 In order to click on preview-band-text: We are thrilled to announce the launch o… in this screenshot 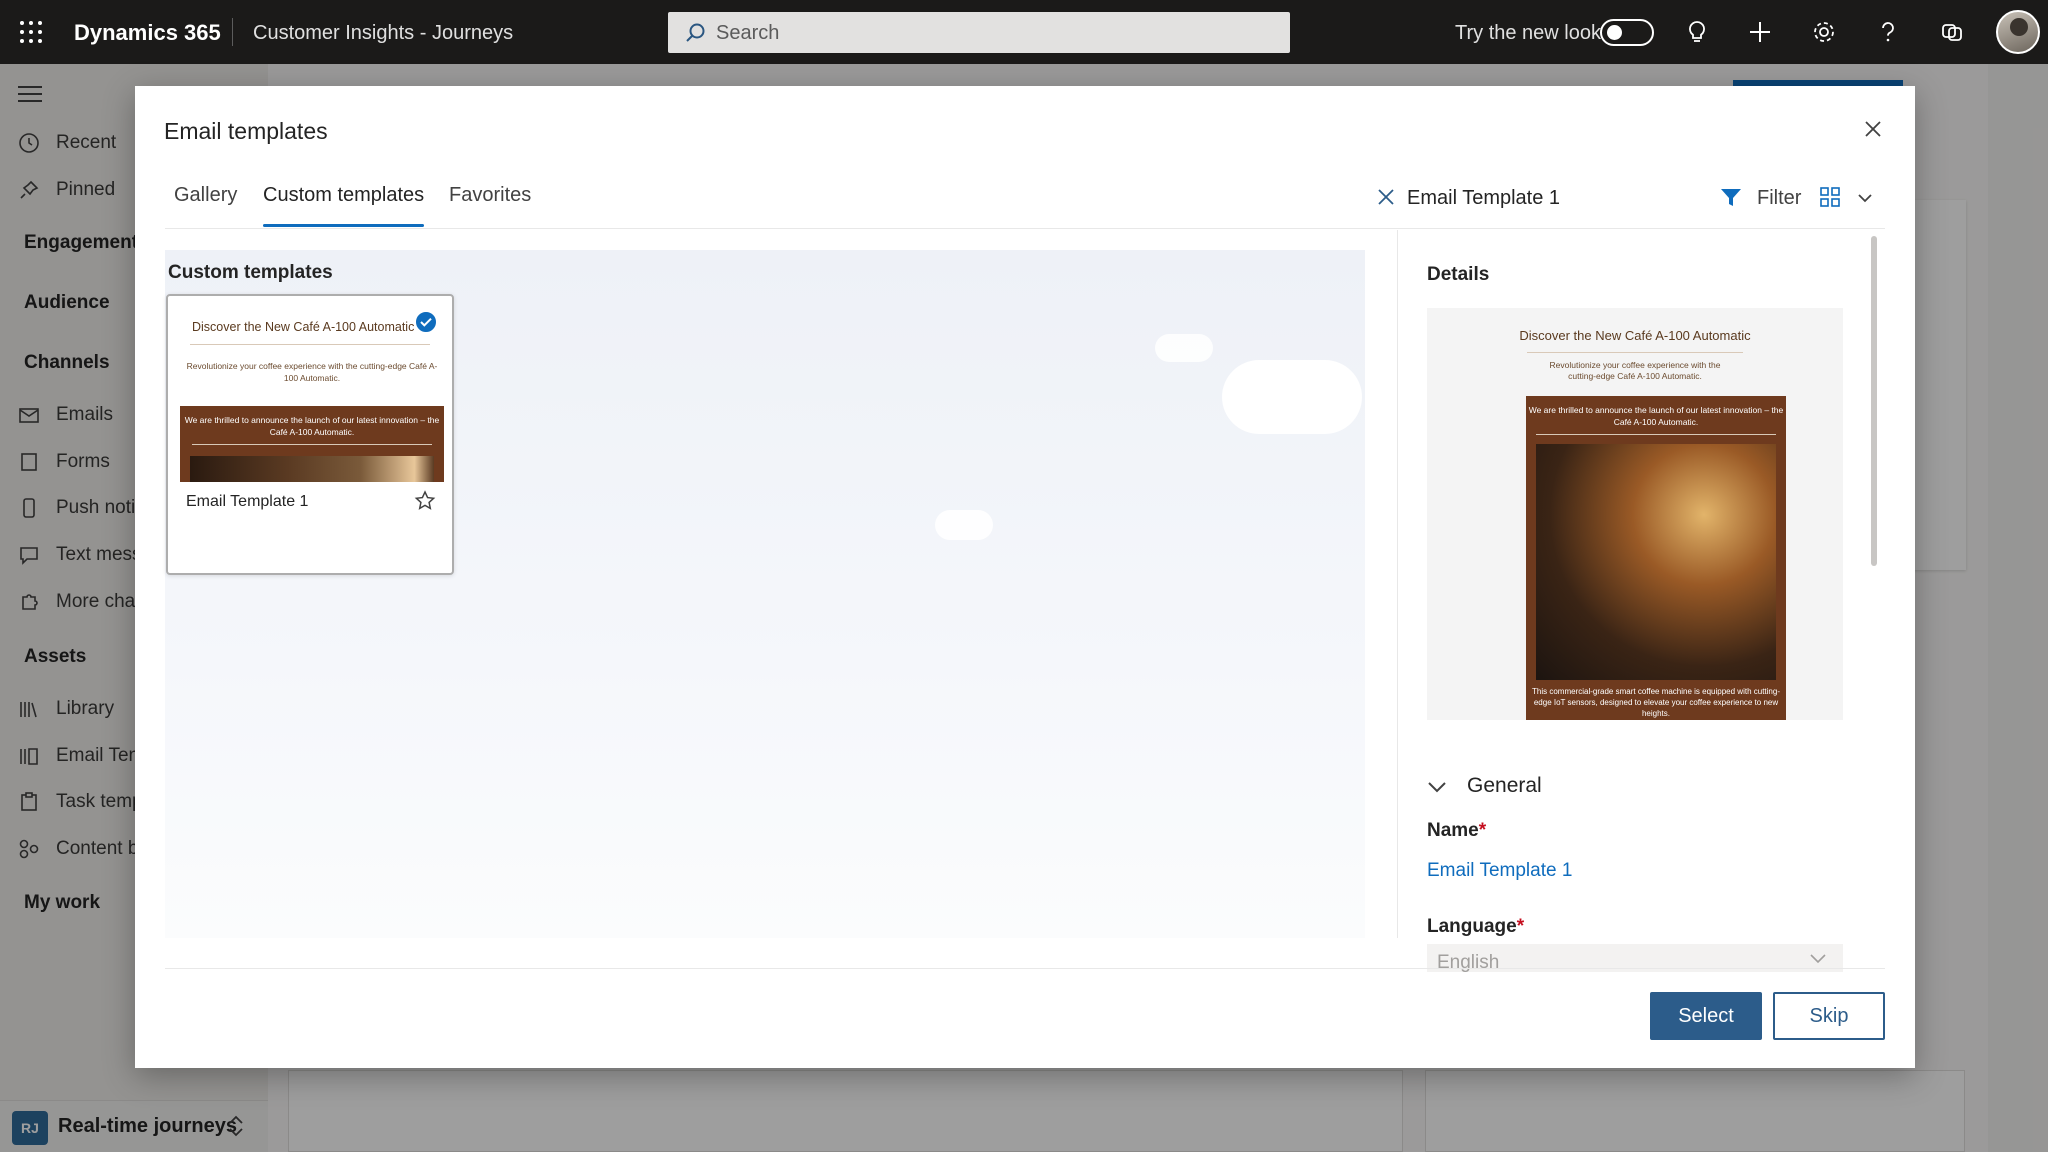, I will do `click(1656, 416)`.